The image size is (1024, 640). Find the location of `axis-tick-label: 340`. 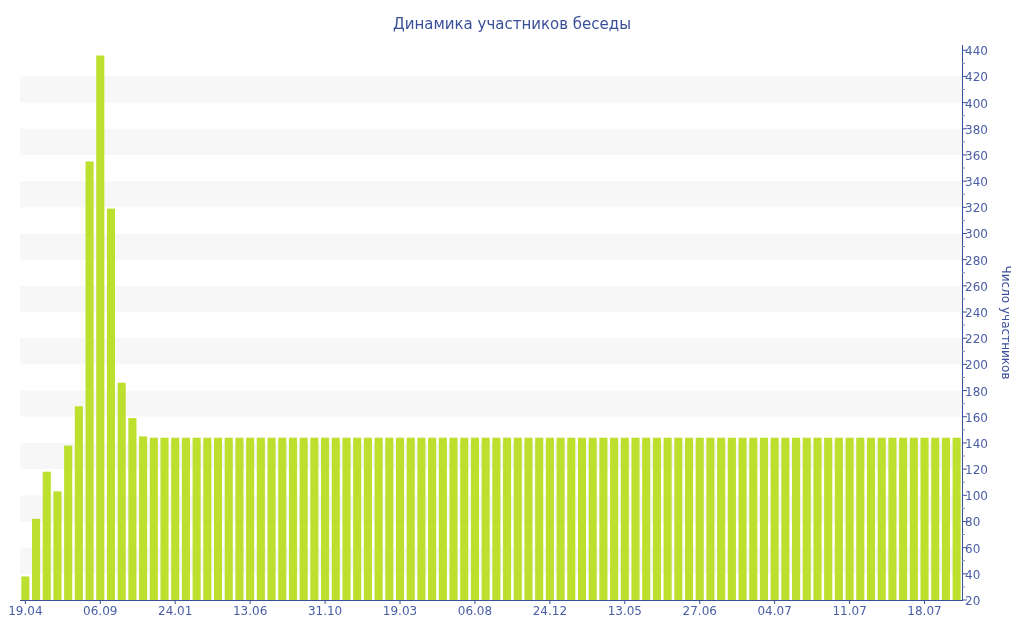

axis-tick-label: 340 is located at coordinates (976, 182).